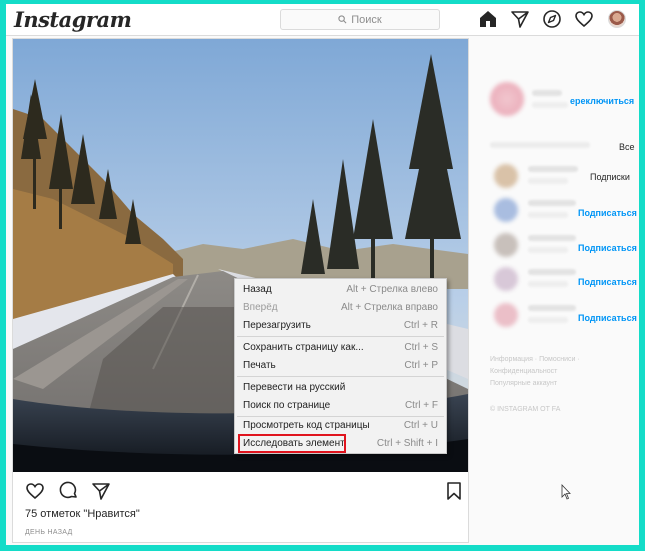 This screenshot has width=645, height=551. What do you see at coordinates (292, 443) in the screenshot?
I see `inspect-highlight-box` at bounding box center [292, 443].